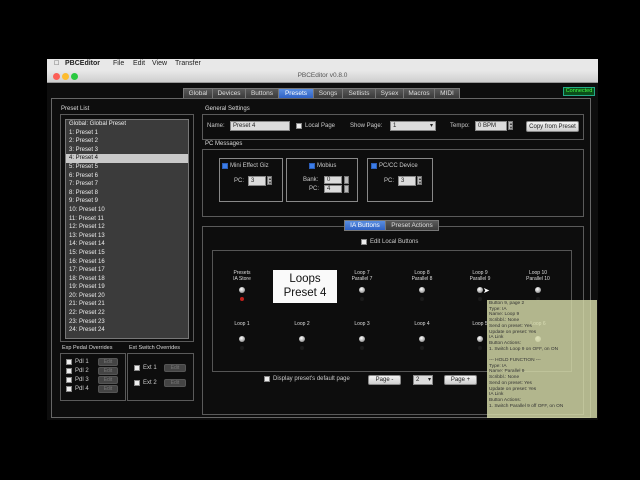  Describe the element at coordinates (155, 348) in the screenshot. I see `ext-switch-title: Ext Switch Overrides` at that location.